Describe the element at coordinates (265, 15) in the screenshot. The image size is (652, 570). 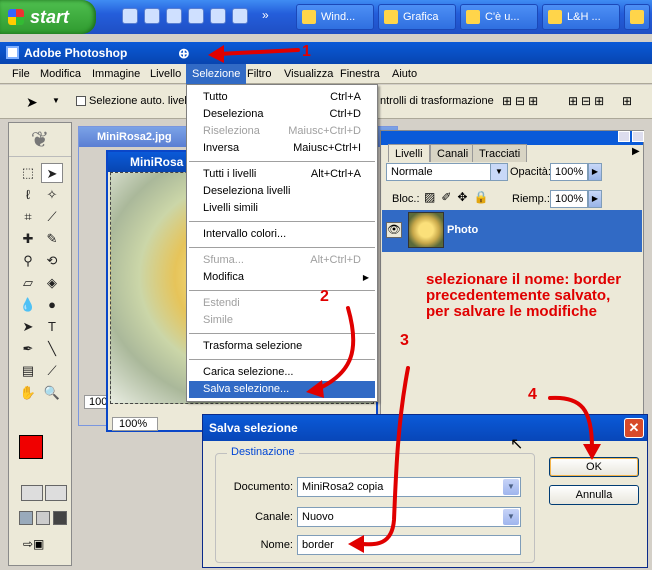
I see `chevron-down-icon: »` at that location.